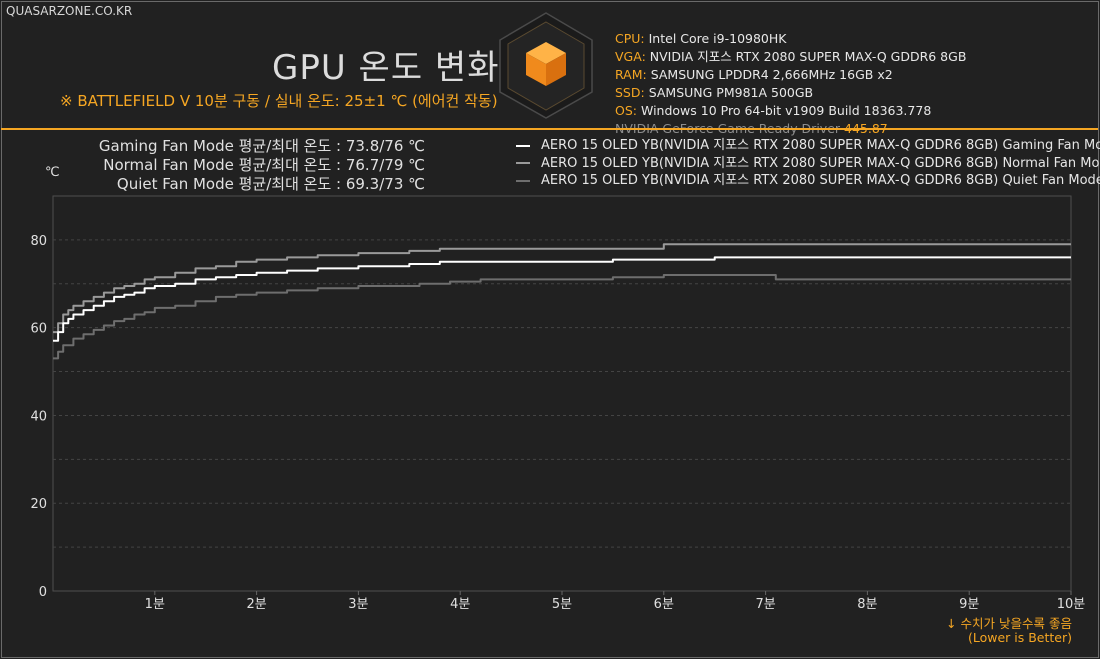 This screenshot has height=659, width=1100. I want to click on y-tick-label: 40, so click(38, 416).